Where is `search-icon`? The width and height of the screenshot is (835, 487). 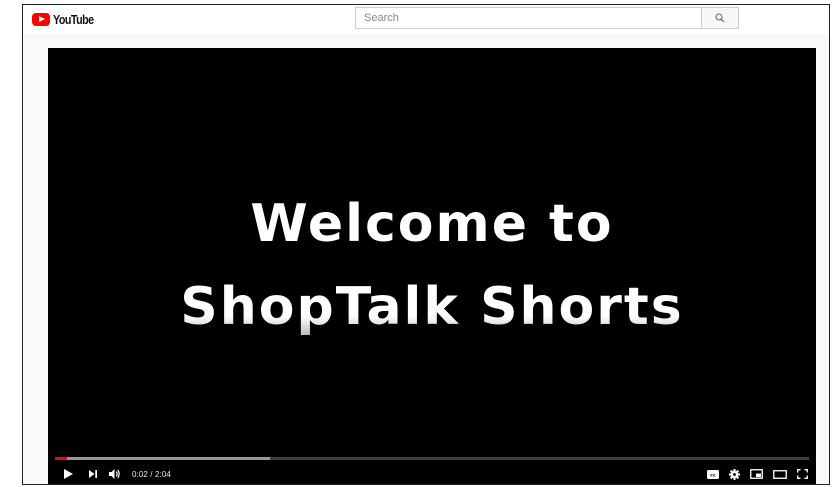 search-icon is located at coordinates (720, 18).